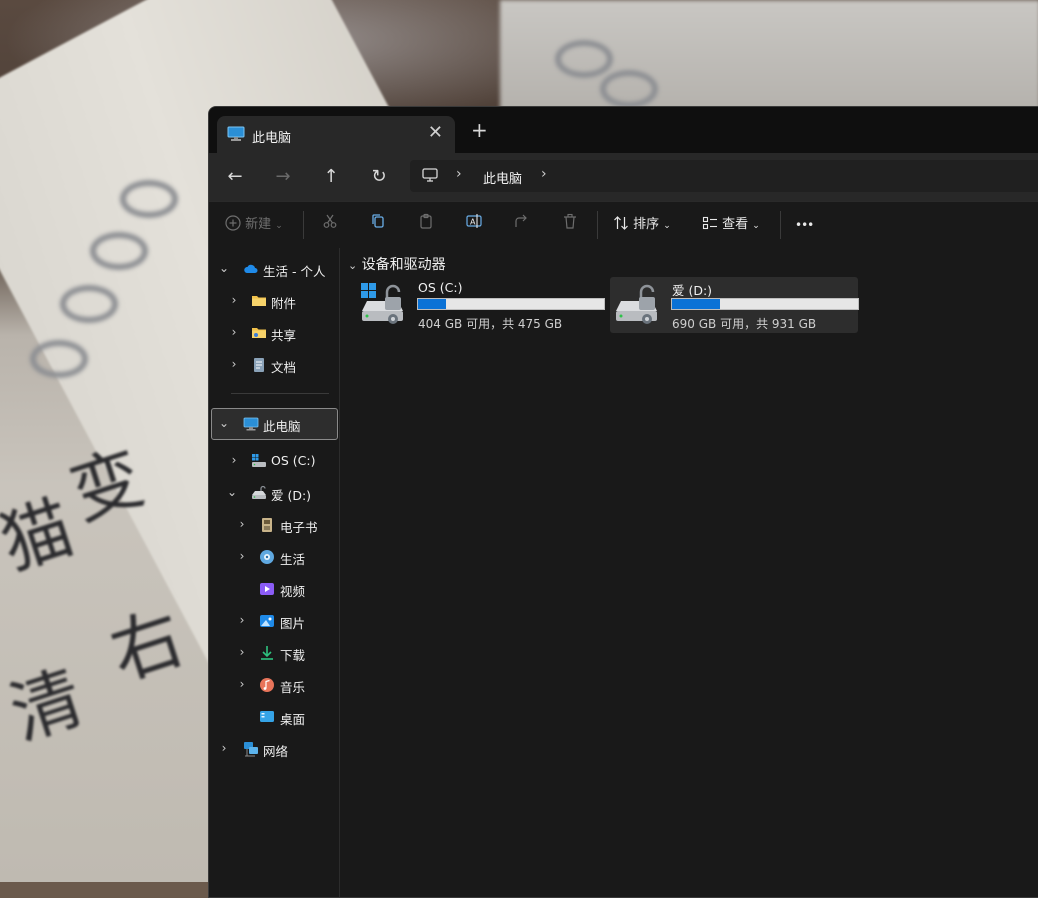 This screenshot has width=1038, height=898. What do you see at coordinates (291, 495) in the screenshot?
I see `sidebar-item-label: 爱 (D:)` at bounding box center [291, 495].